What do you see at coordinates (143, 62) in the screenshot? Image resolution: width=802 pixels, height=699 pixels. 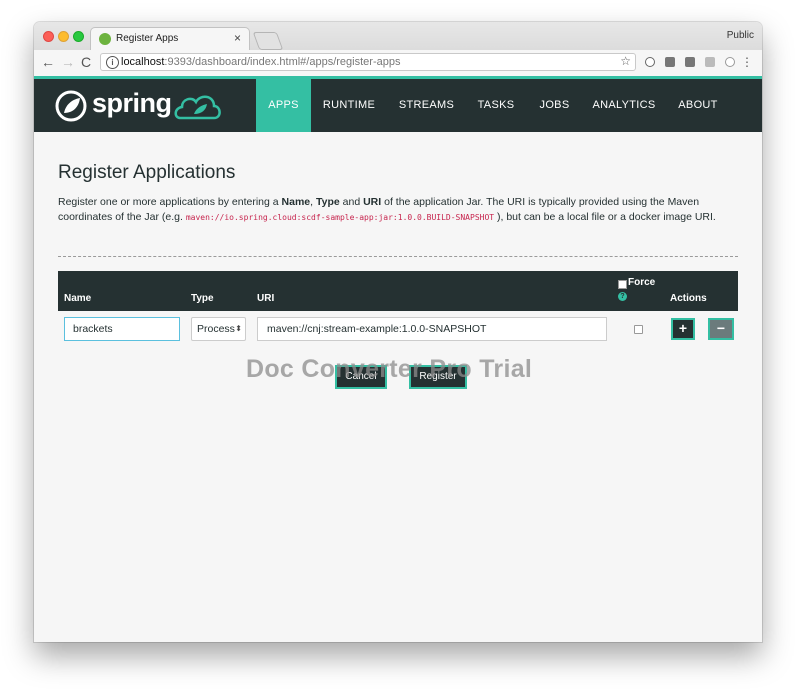 I see `url-host: localhost` at bounding box center [143, 62].